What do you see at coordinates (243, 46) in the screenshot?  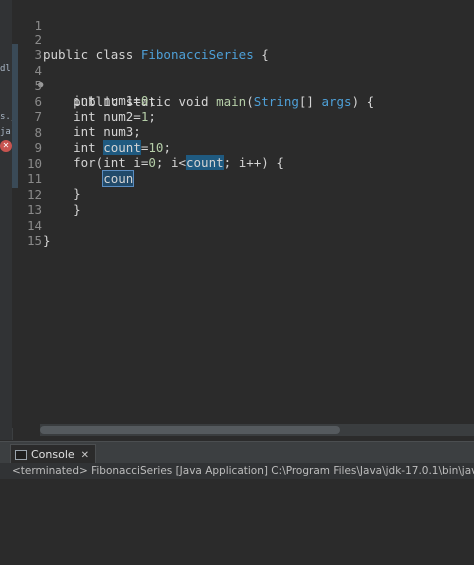 I see `code-line: 3` at bounding box center [243, 46].